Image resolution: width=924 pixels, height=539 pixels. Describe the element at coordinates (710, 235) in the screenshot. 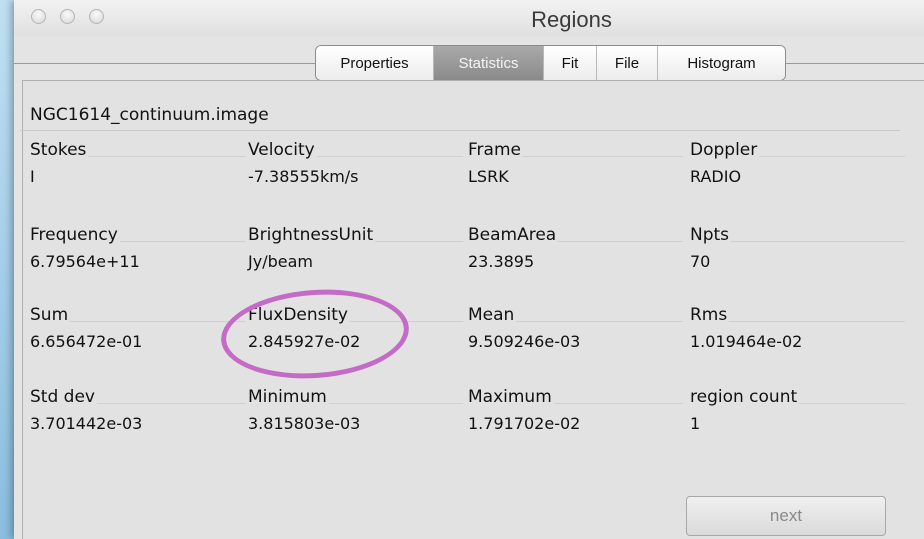

I see `stat-label: Npts` at that location.